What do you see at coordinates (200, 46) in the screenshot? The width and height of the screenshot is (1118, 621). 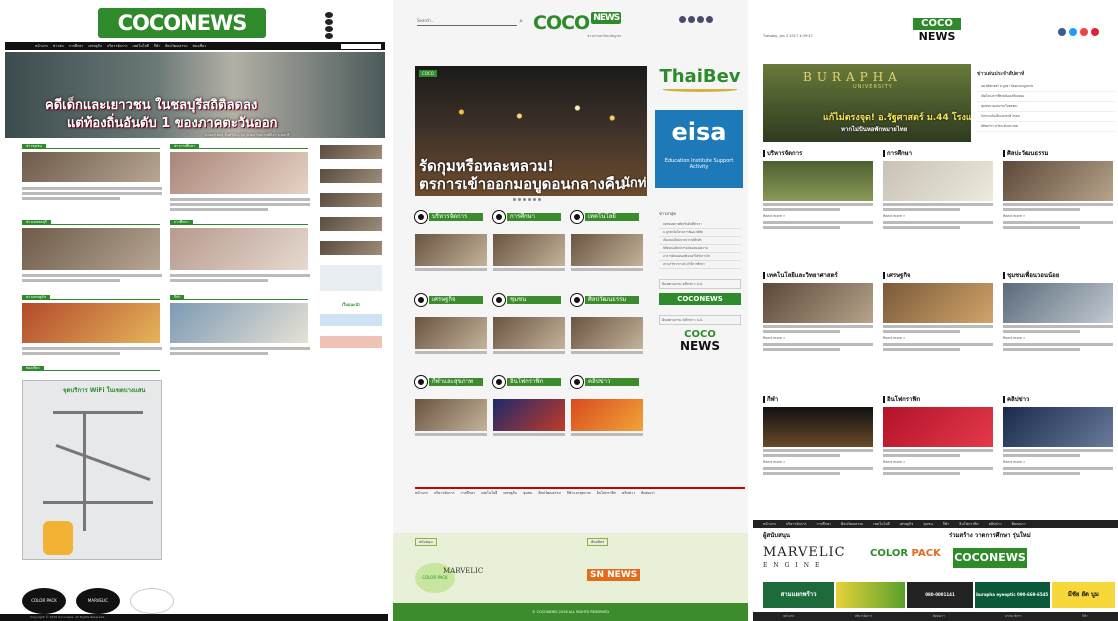 I see `nav-item: ท่องเที่ยว` at bounding box center [200, 46].